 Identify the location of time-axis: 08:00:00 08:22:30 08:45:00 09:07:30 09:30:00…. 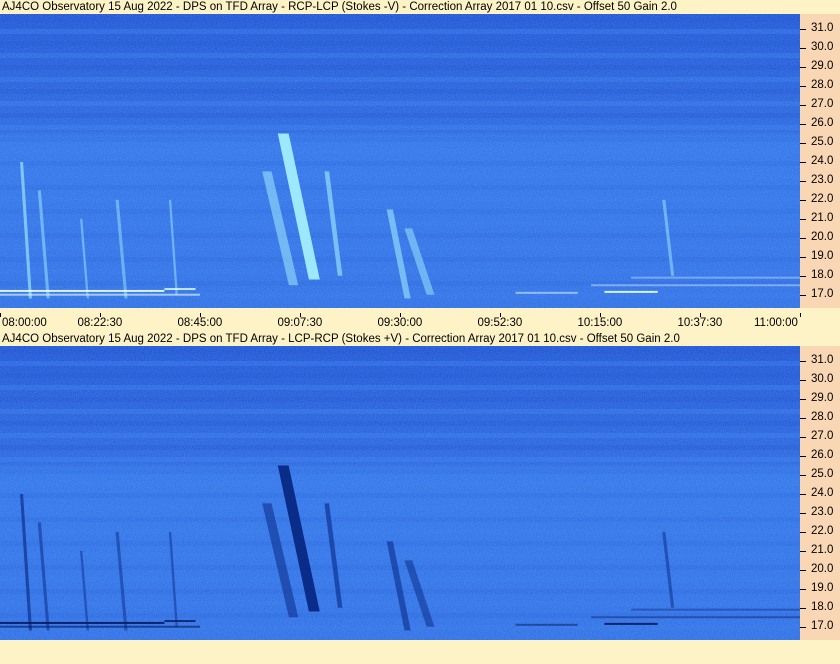
(420, 322).